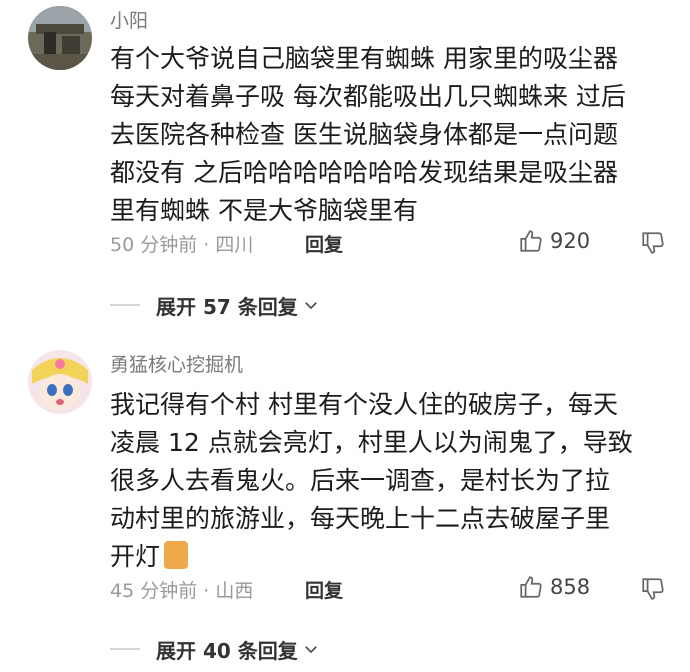 The width and height of the screenshot is (690, 672). I want to click on comment-text-line: 都没有 之后哈哈哈哈哈哈哈发现结果是吸尘器, so click(364, 172).